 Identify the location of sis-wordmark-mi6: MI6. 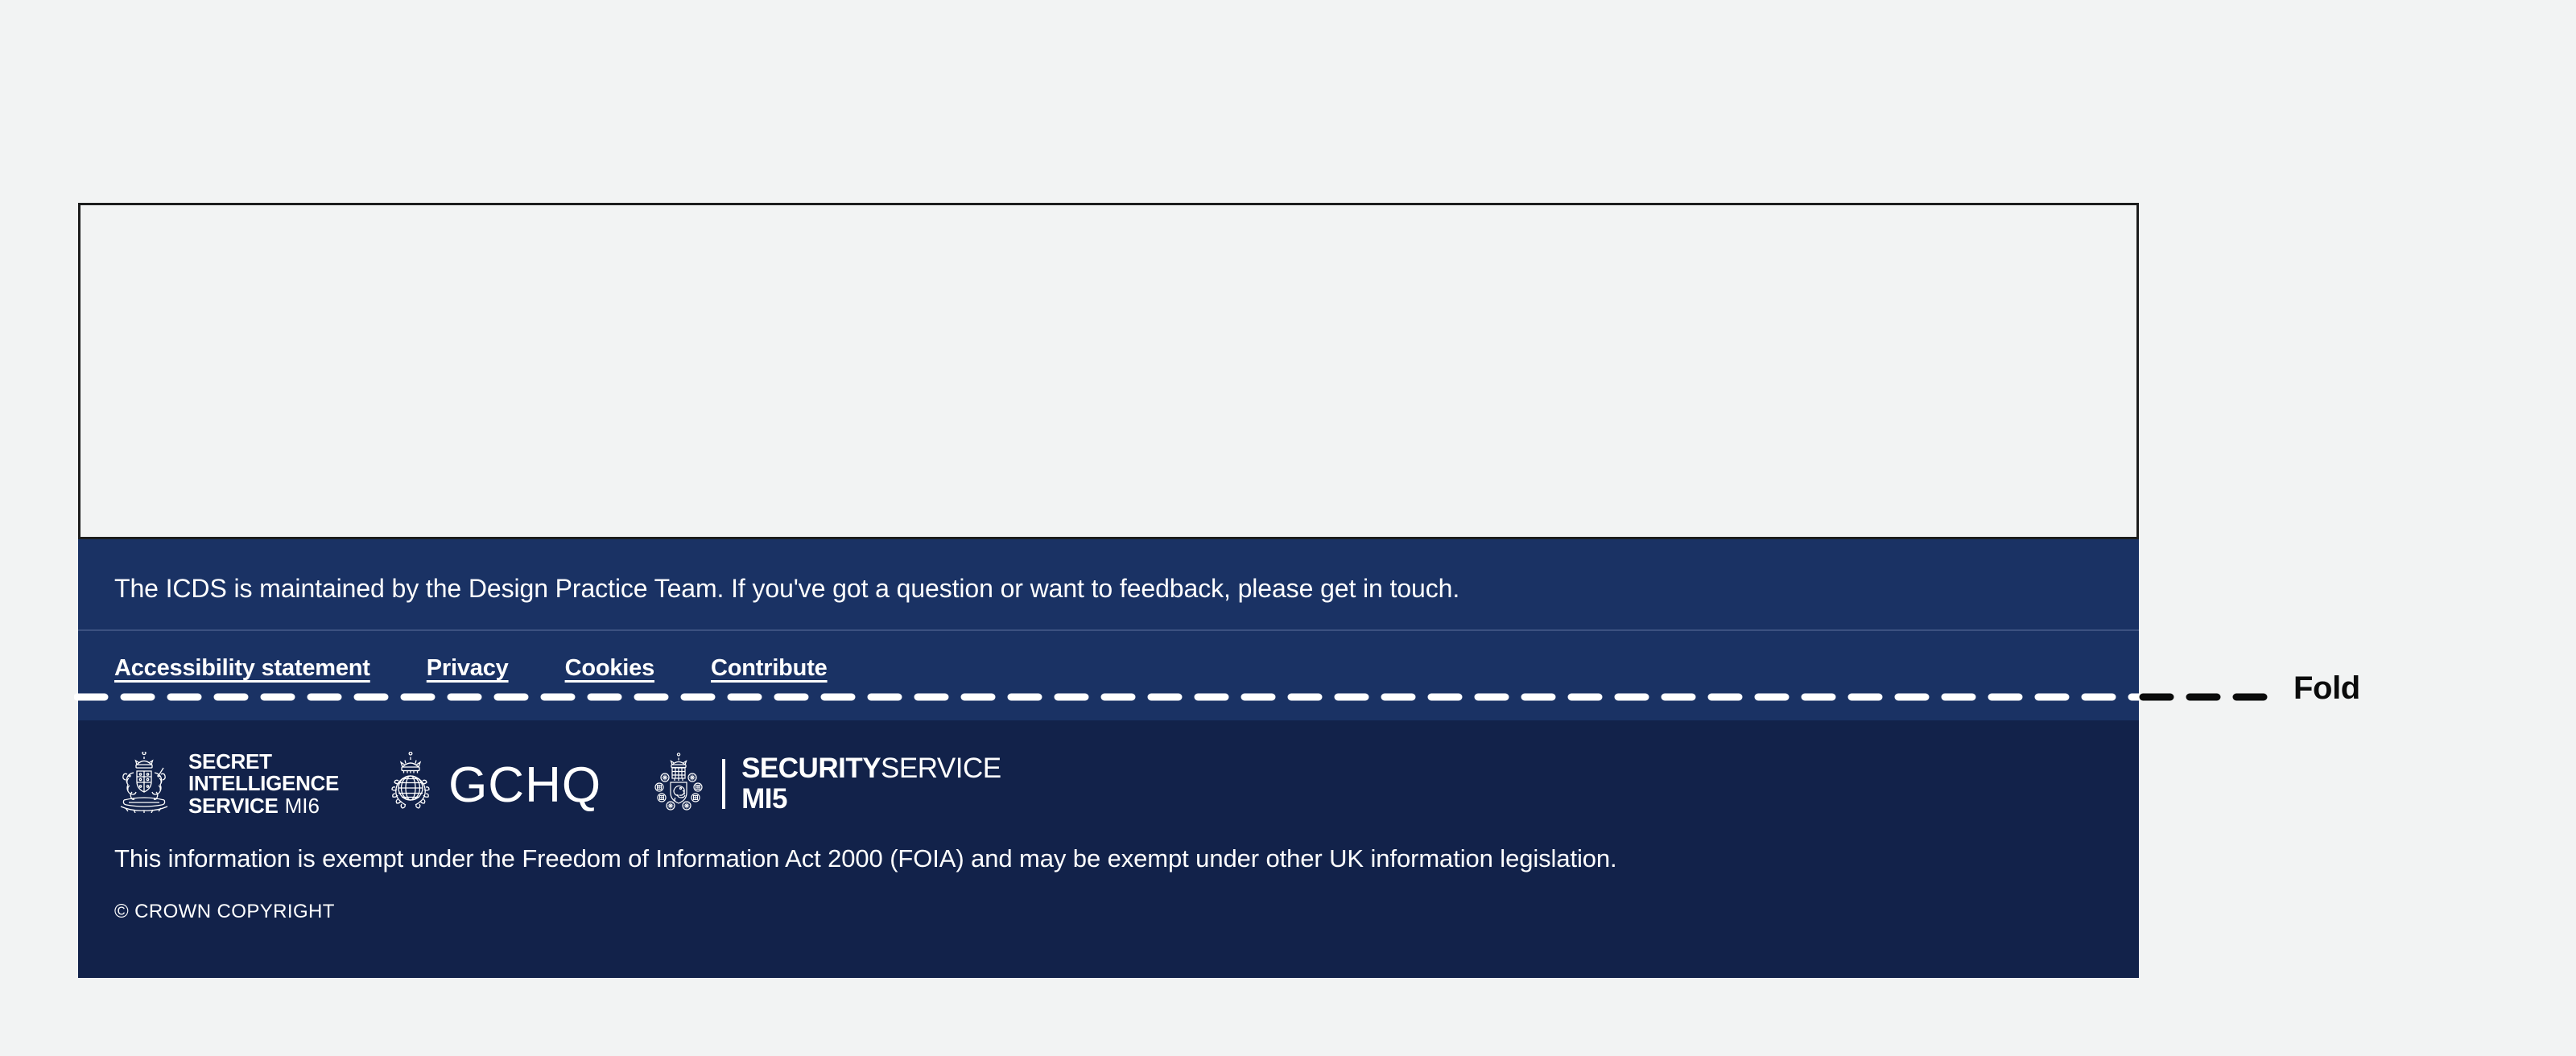
(302, 805).